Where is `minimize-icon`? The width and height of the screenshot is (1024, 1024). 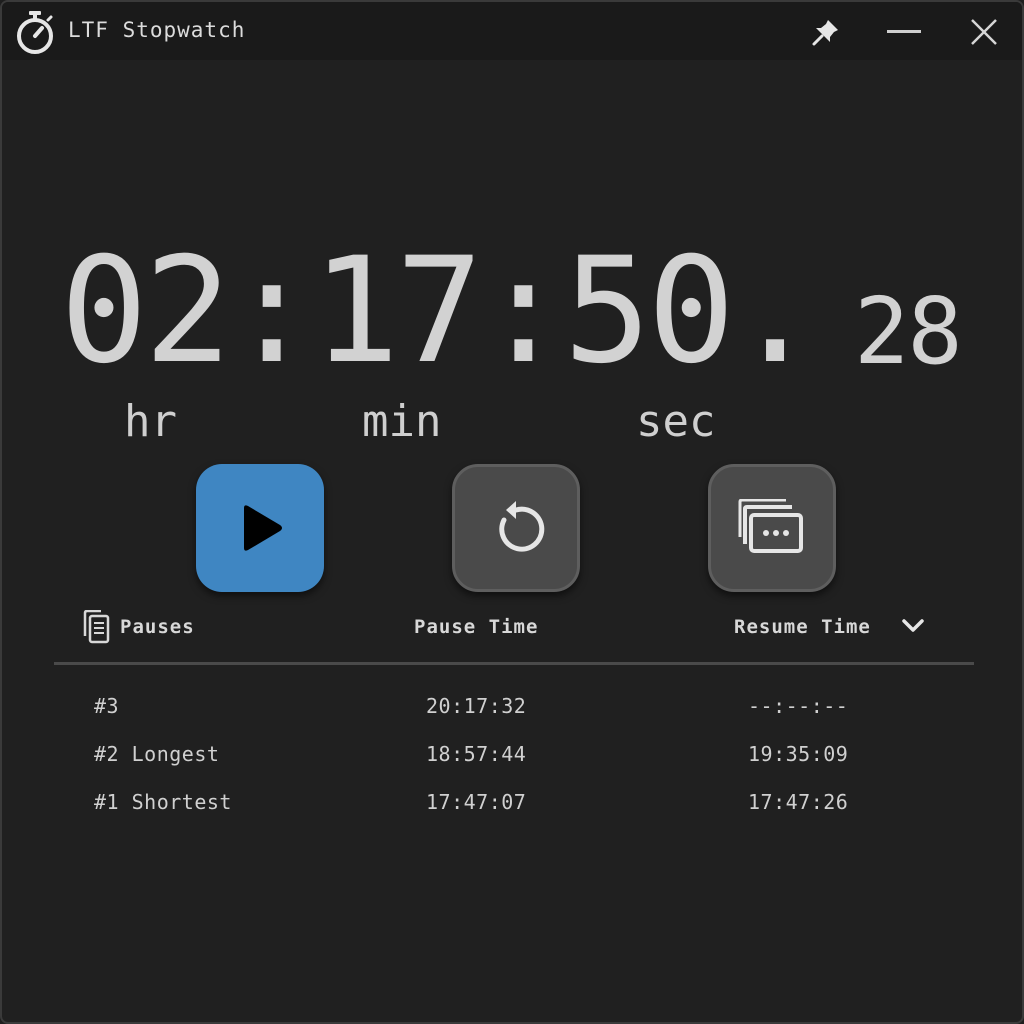 minimize-icon is located at coordinates (904, 31).